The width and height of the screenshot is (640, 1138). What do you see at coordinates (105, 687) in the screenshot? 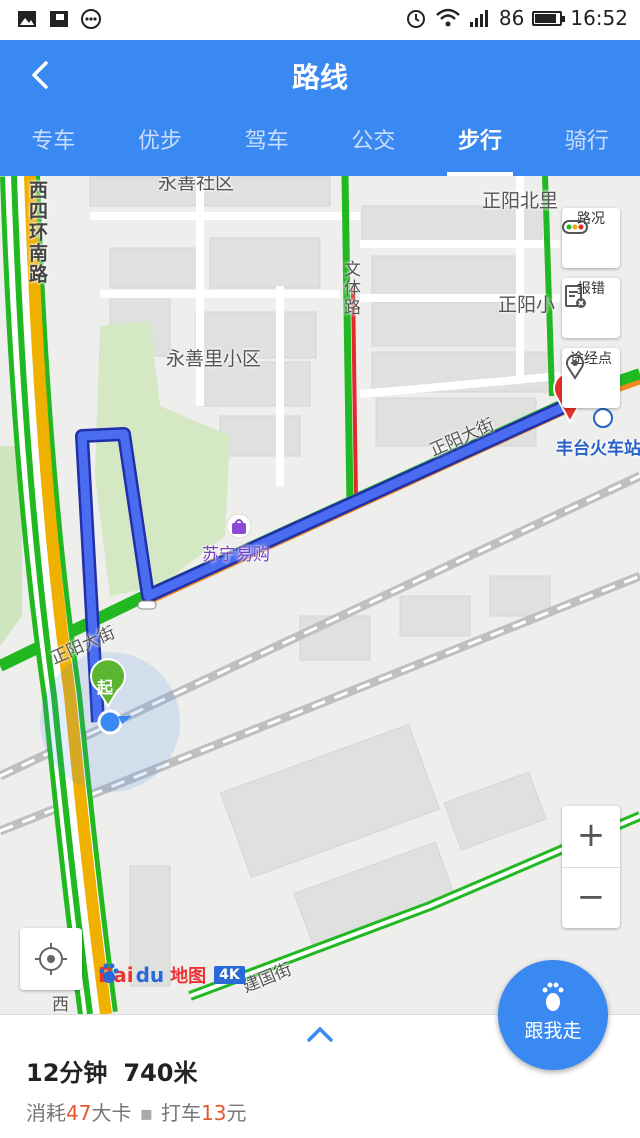
I see `start-marker-label: 起` at bounding box center [105, 687].